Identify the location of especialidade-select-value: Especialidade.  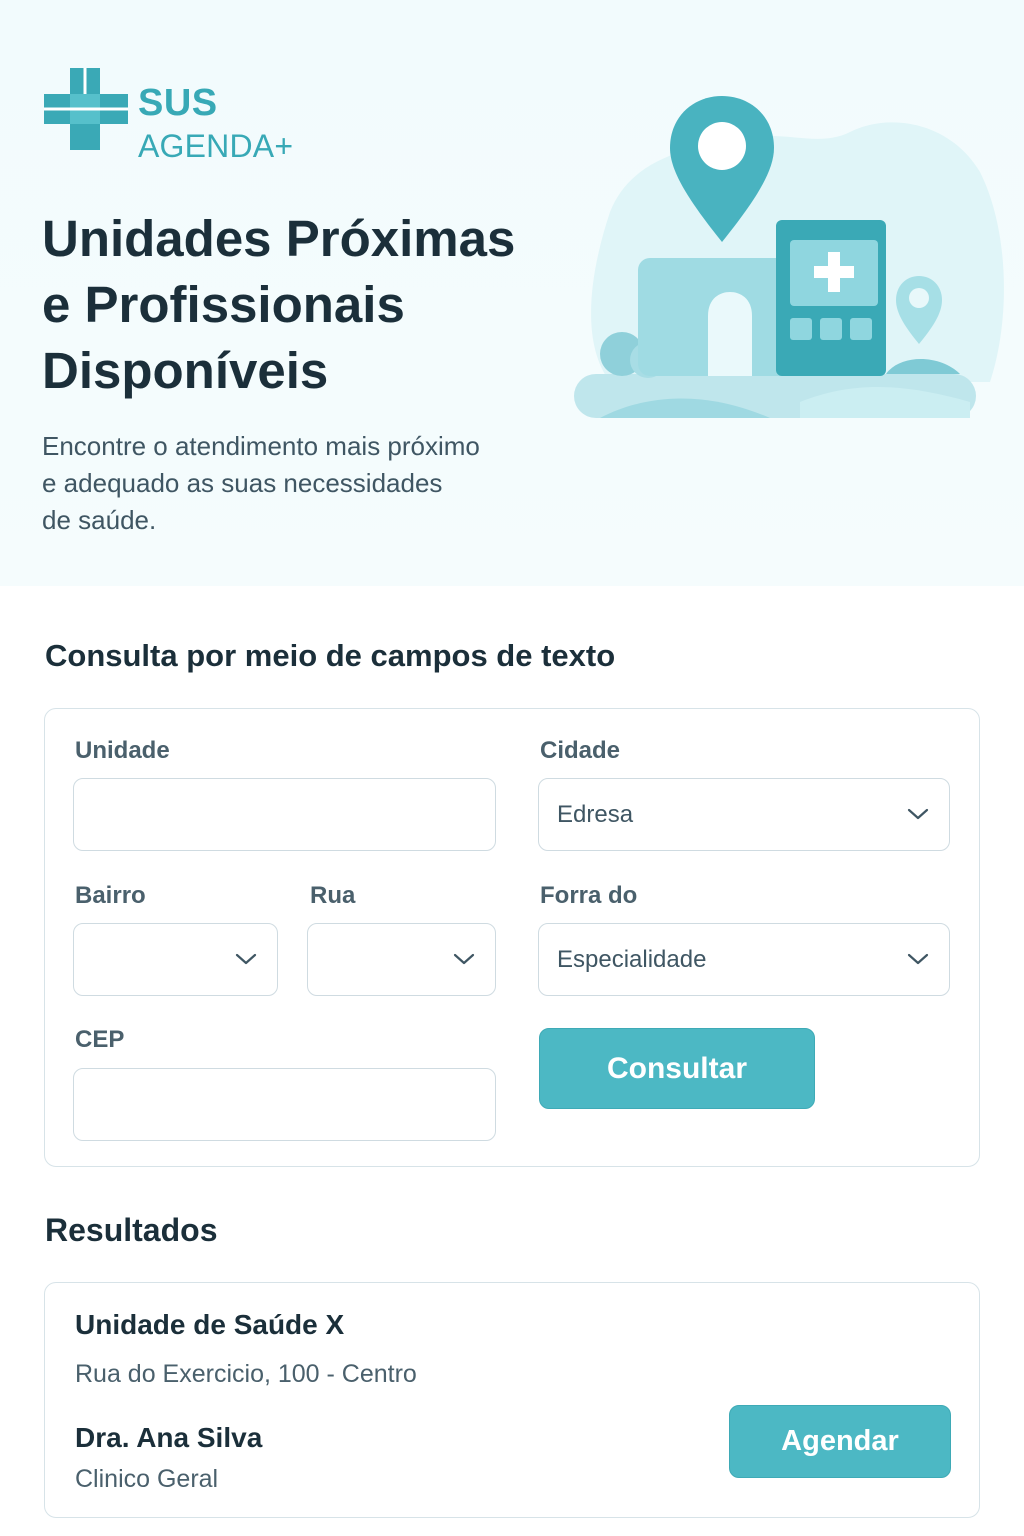
(632, 959).